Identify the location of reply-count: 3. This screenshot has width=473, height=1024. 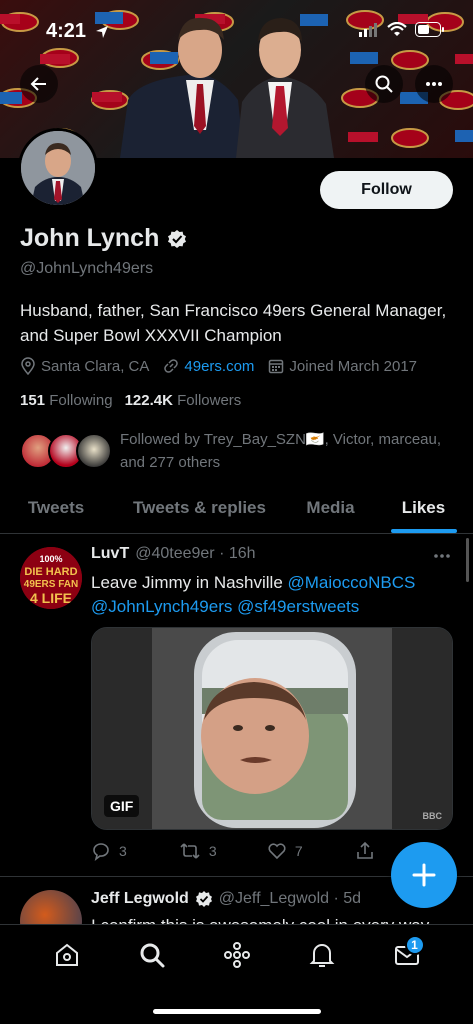
(123, 851).